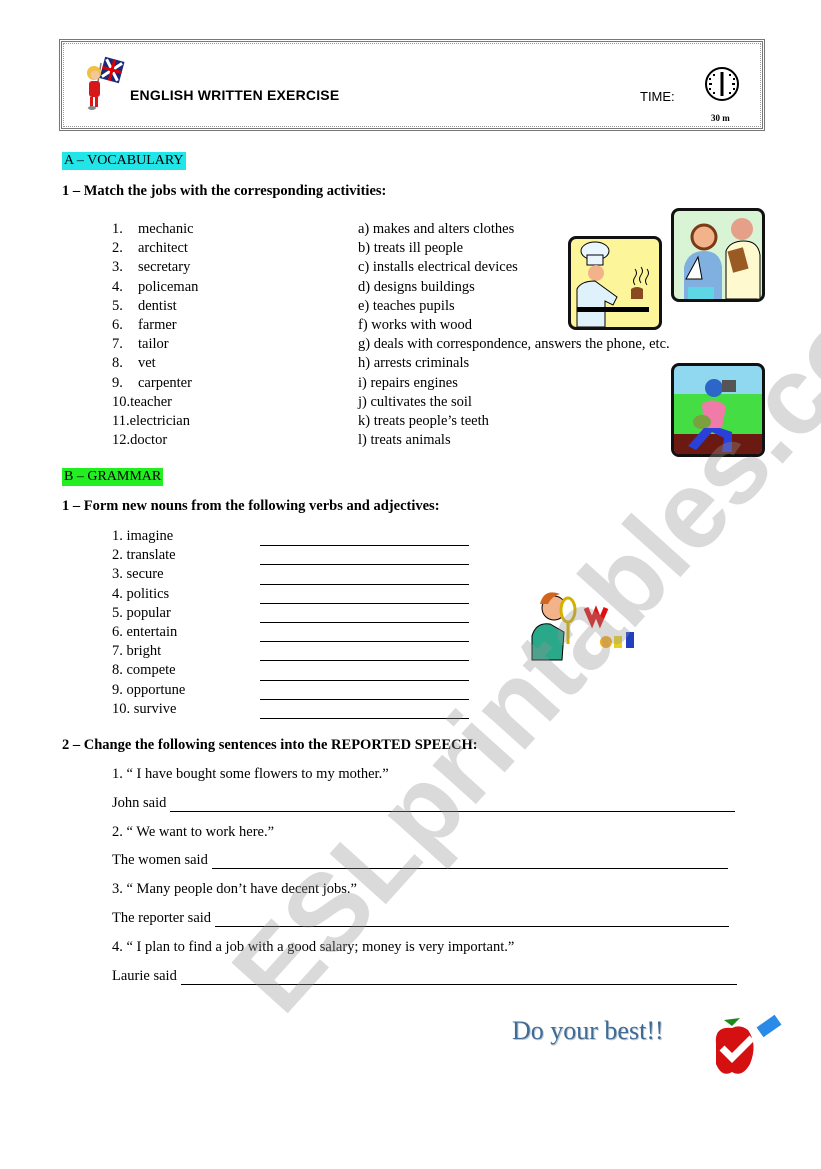 This screenshot has height=1169, width=821. I want to click on sentence-quote: 2. “ We want to work here.”, so click(193, 832).